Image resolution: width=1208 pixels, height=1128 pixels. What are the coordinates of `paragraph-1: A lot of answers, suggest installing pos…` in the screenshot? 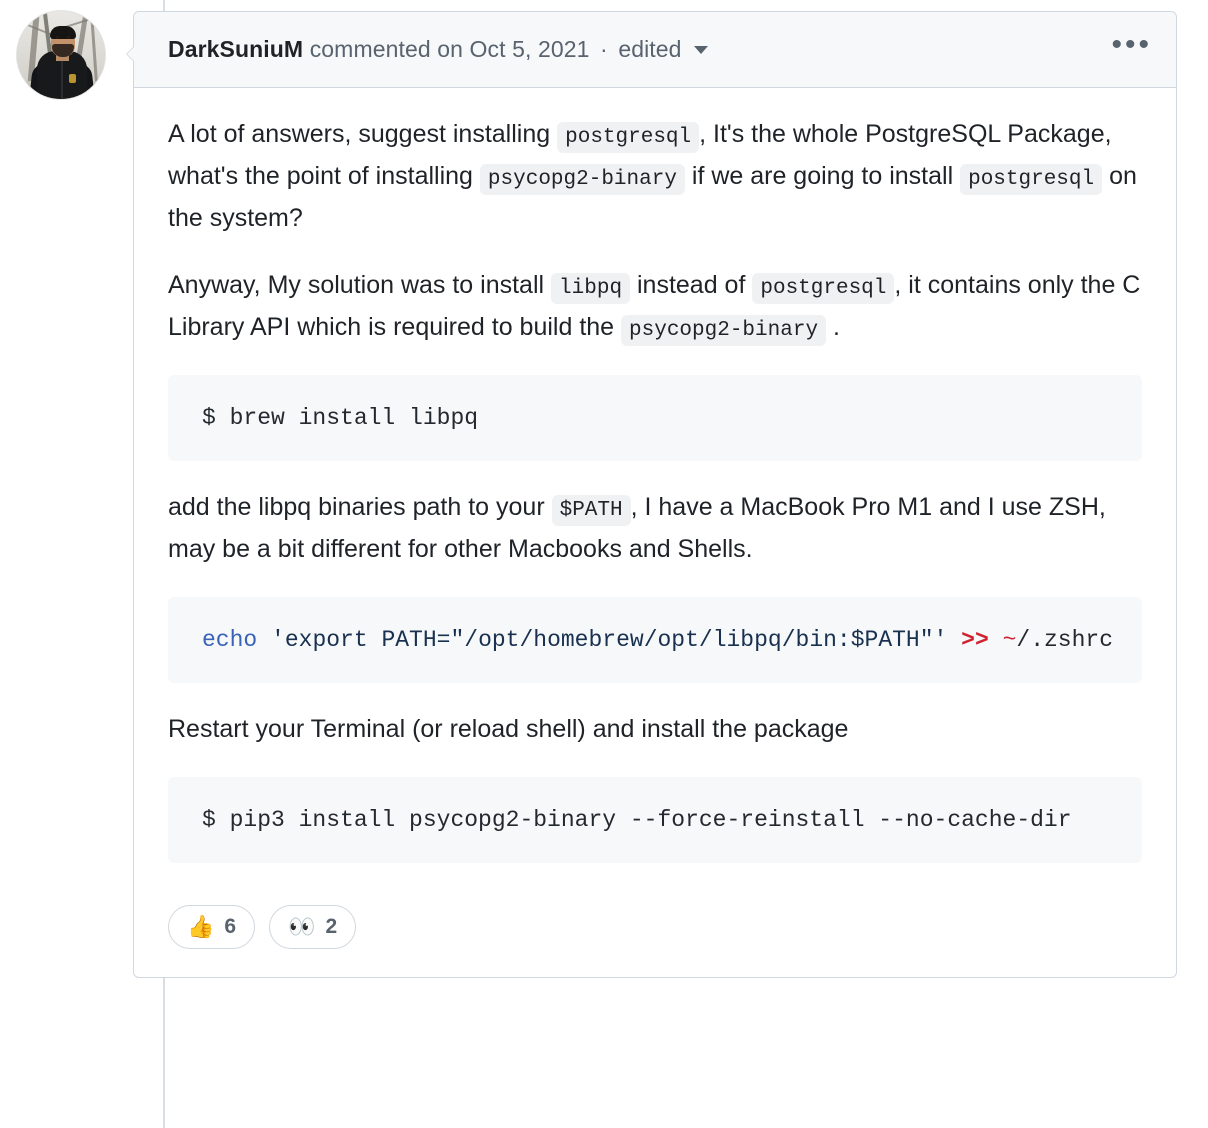 It's located at (652, 176).